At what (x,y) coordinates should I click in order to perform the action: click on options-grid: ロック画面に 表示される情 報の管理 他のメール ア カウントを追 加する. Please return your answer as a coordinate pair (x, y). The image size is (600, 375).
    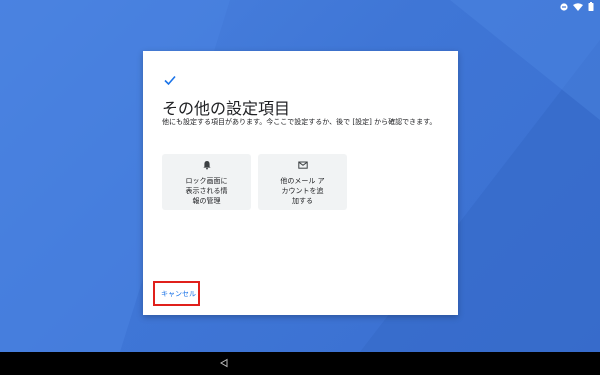
    Looking at the image, I should click on (254, 182).